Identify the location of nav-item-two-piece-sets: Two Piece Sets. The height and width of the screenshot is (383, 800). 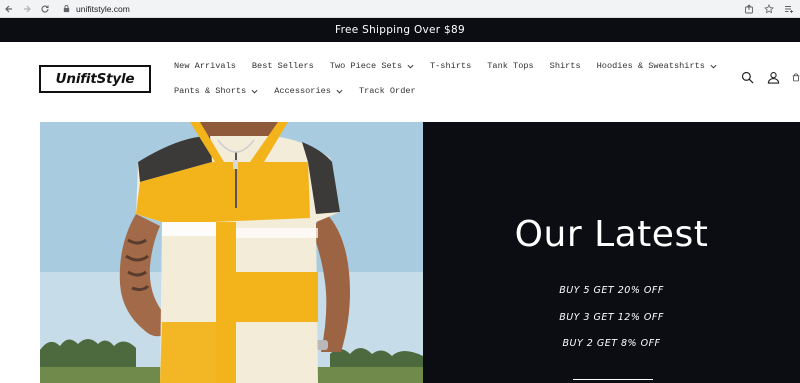
(372, 66).